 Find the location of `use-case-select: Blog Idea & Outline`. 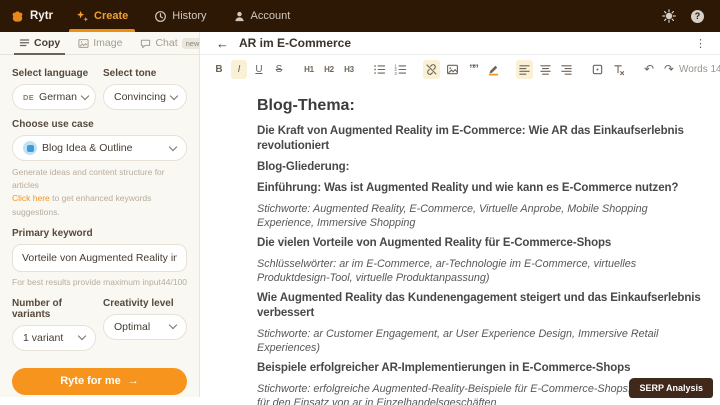

use-case-select: Blog Idea & Outline is located at coordinates (99, 148).